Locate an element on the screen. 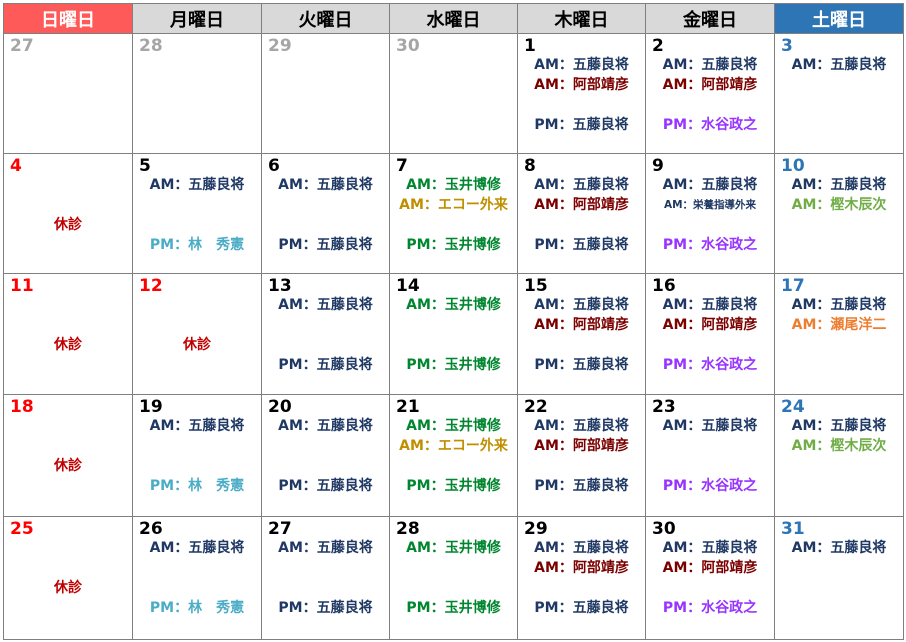 The height and width of the screenshot is (642, 906). day-cell: 11 休診 is located at coordinates (68, 334).